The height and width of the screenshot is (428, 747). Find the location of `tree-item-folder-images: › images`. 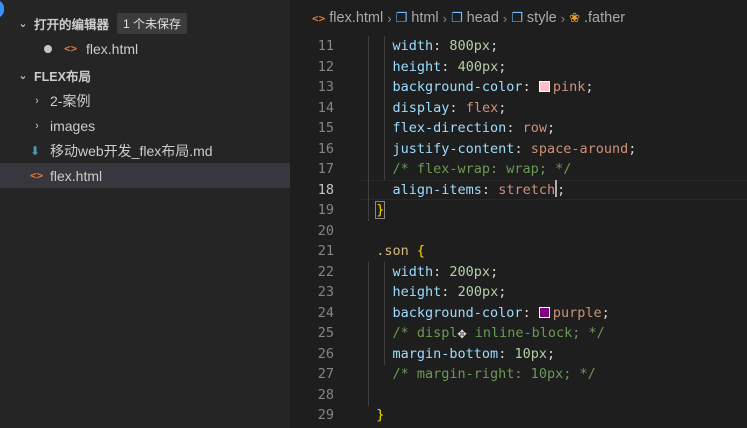

tree-item-folder-images: › images is located at coordinates (145, 125).